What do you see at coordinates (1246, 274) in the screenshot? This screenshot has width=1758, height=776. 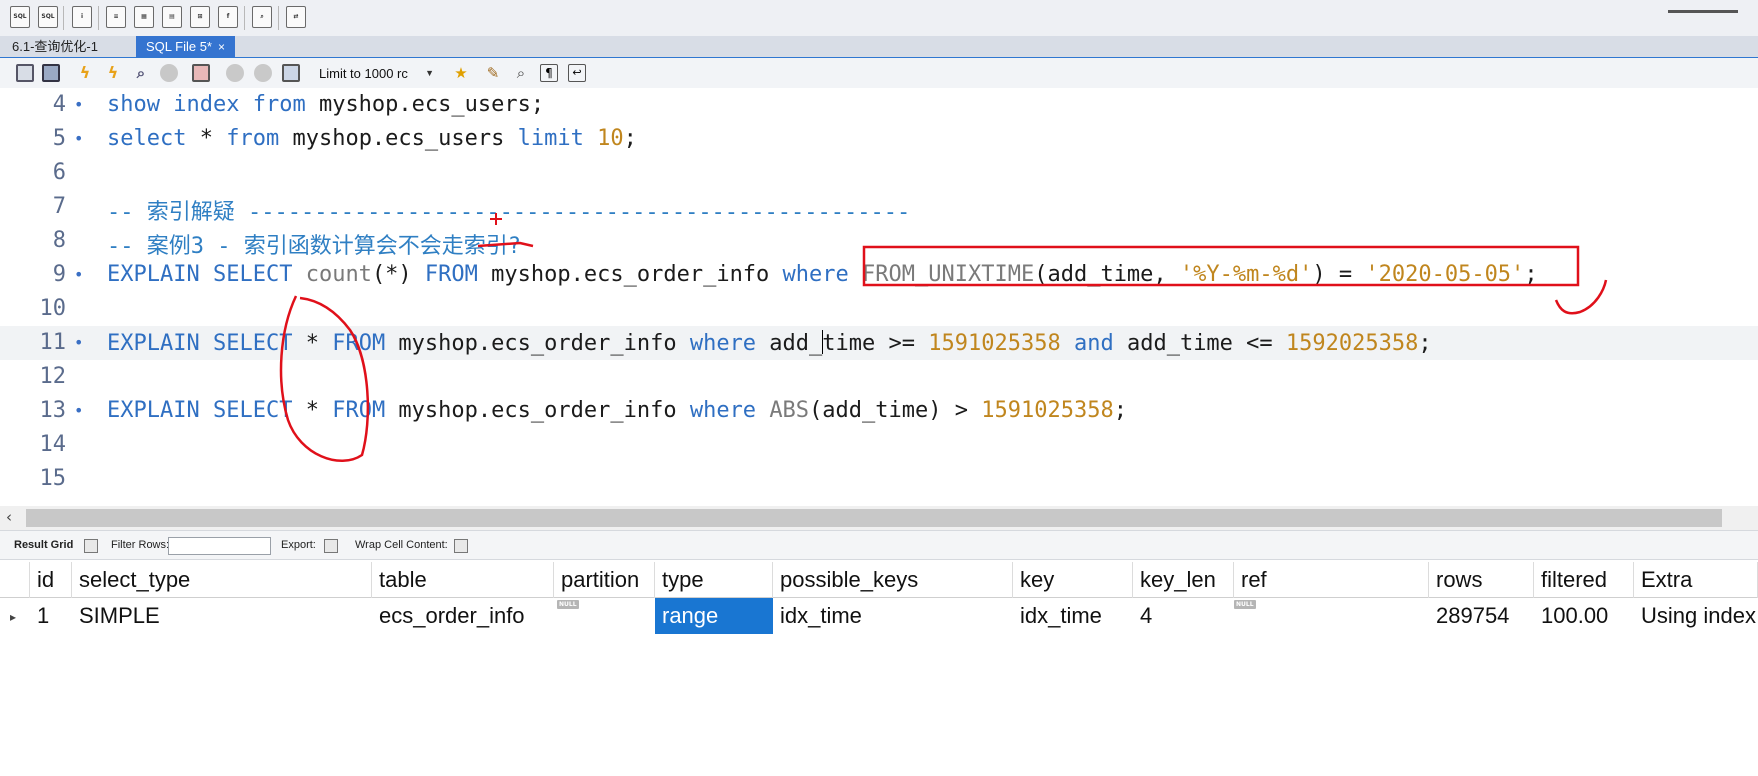 I see `token: '%Y-%m-%d'` at bounding box center [1246, 274].